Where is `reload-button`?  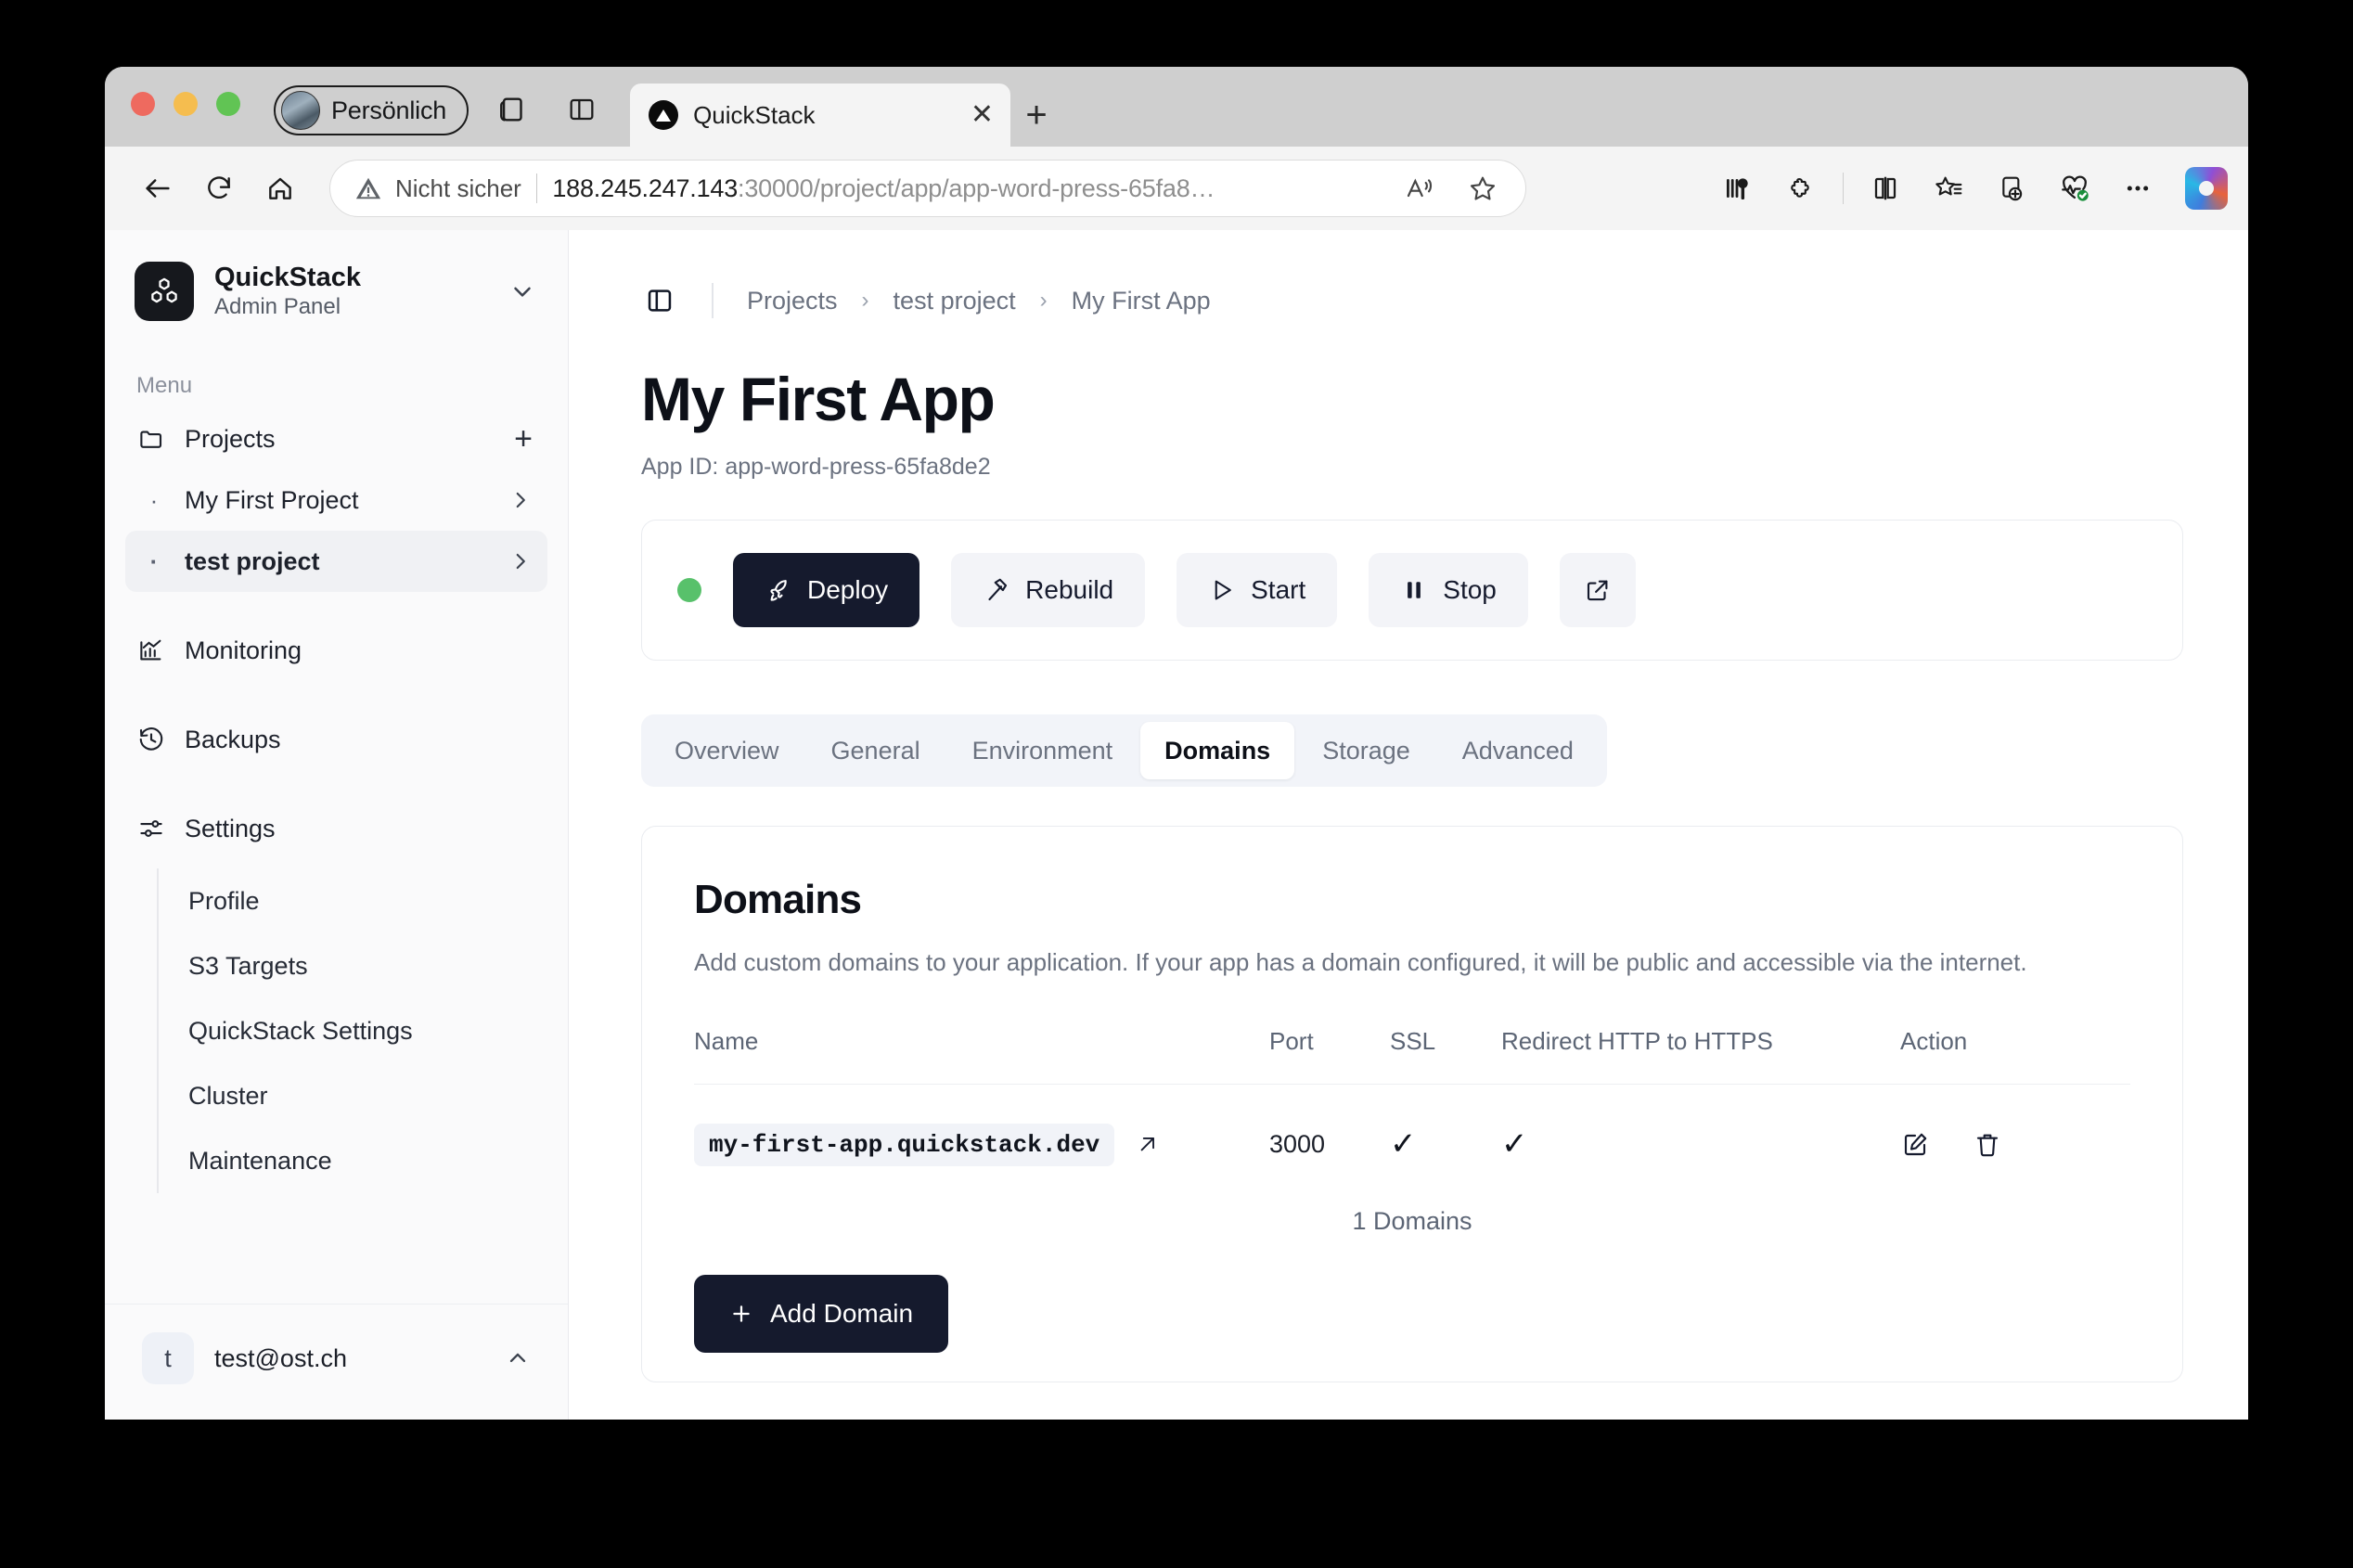
reload-button is located at coordinates (219, 189).